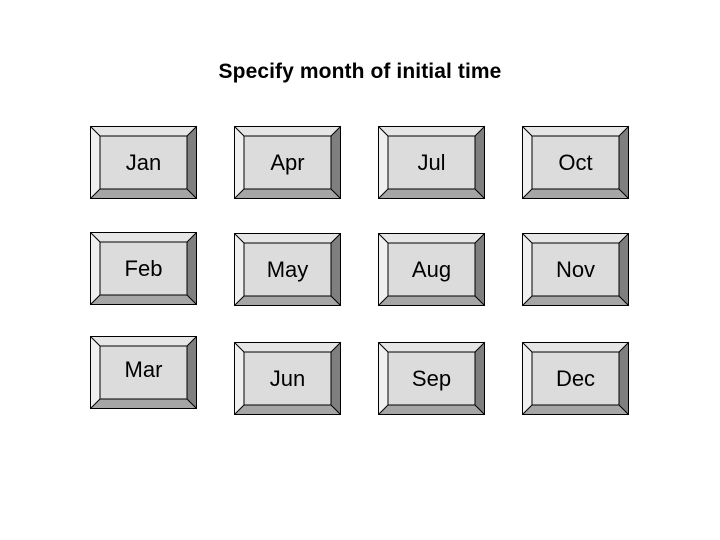 This screenshot has height=540, width=720. I want to click on month-label: Sep, so click(431, 378).